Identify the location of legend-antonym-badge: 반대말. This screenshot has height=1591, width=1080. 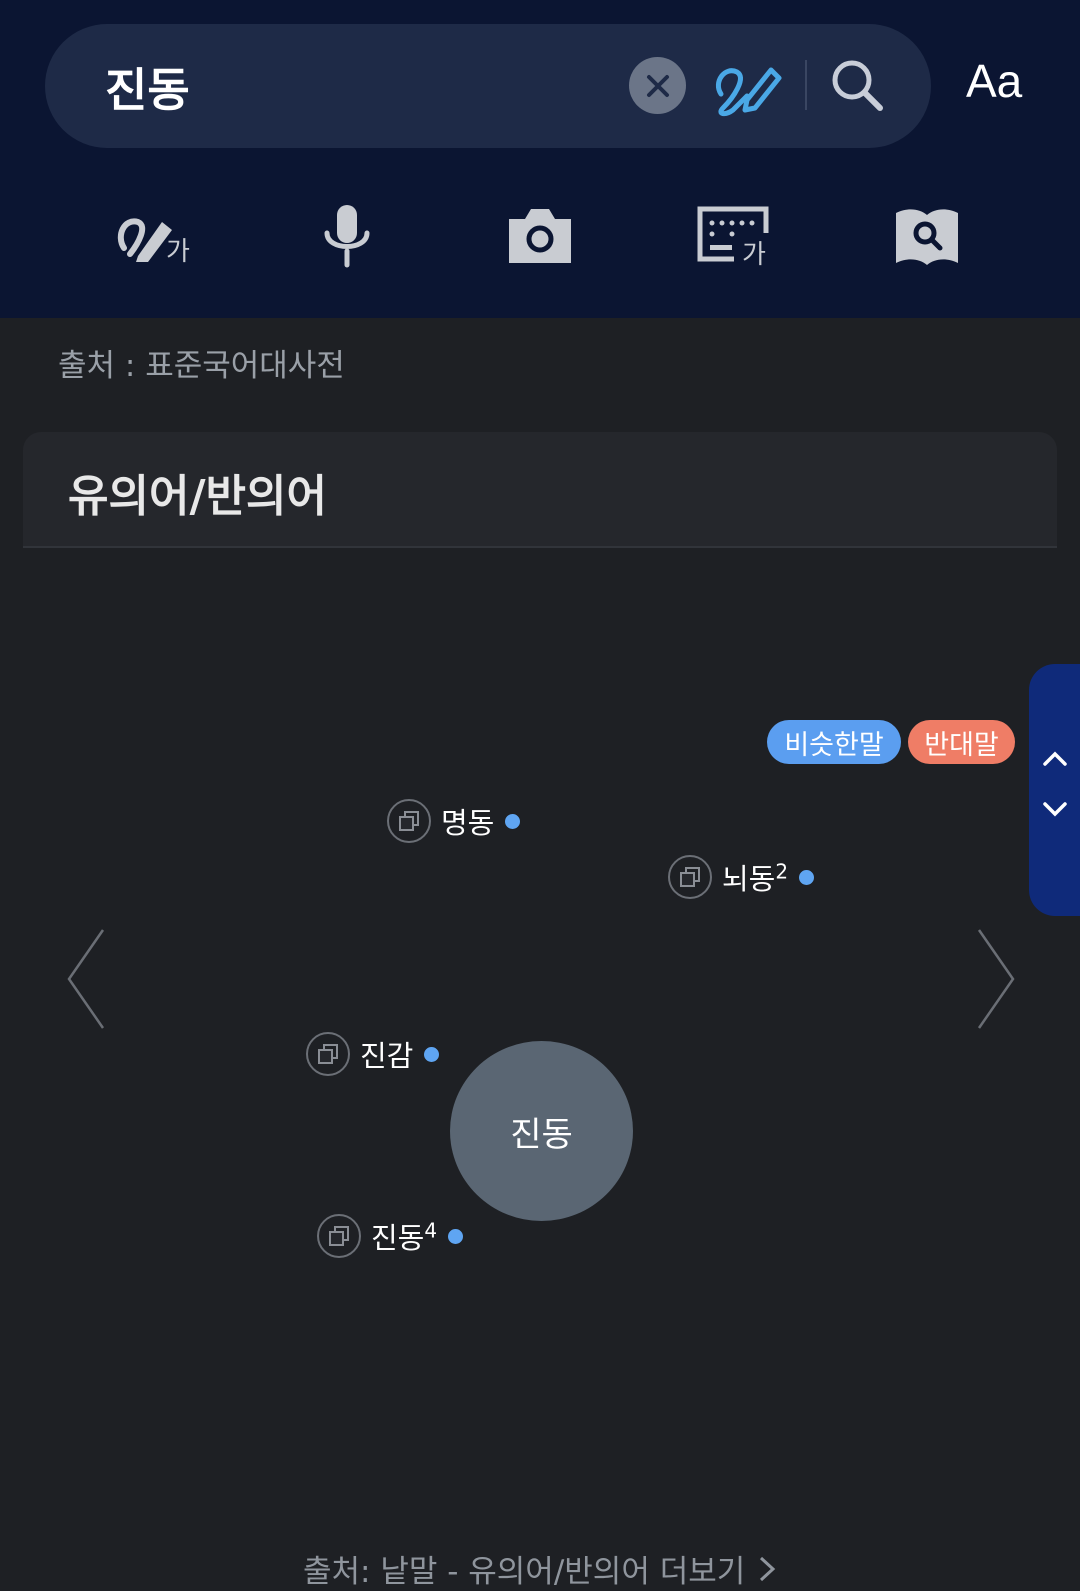
(961, 742).